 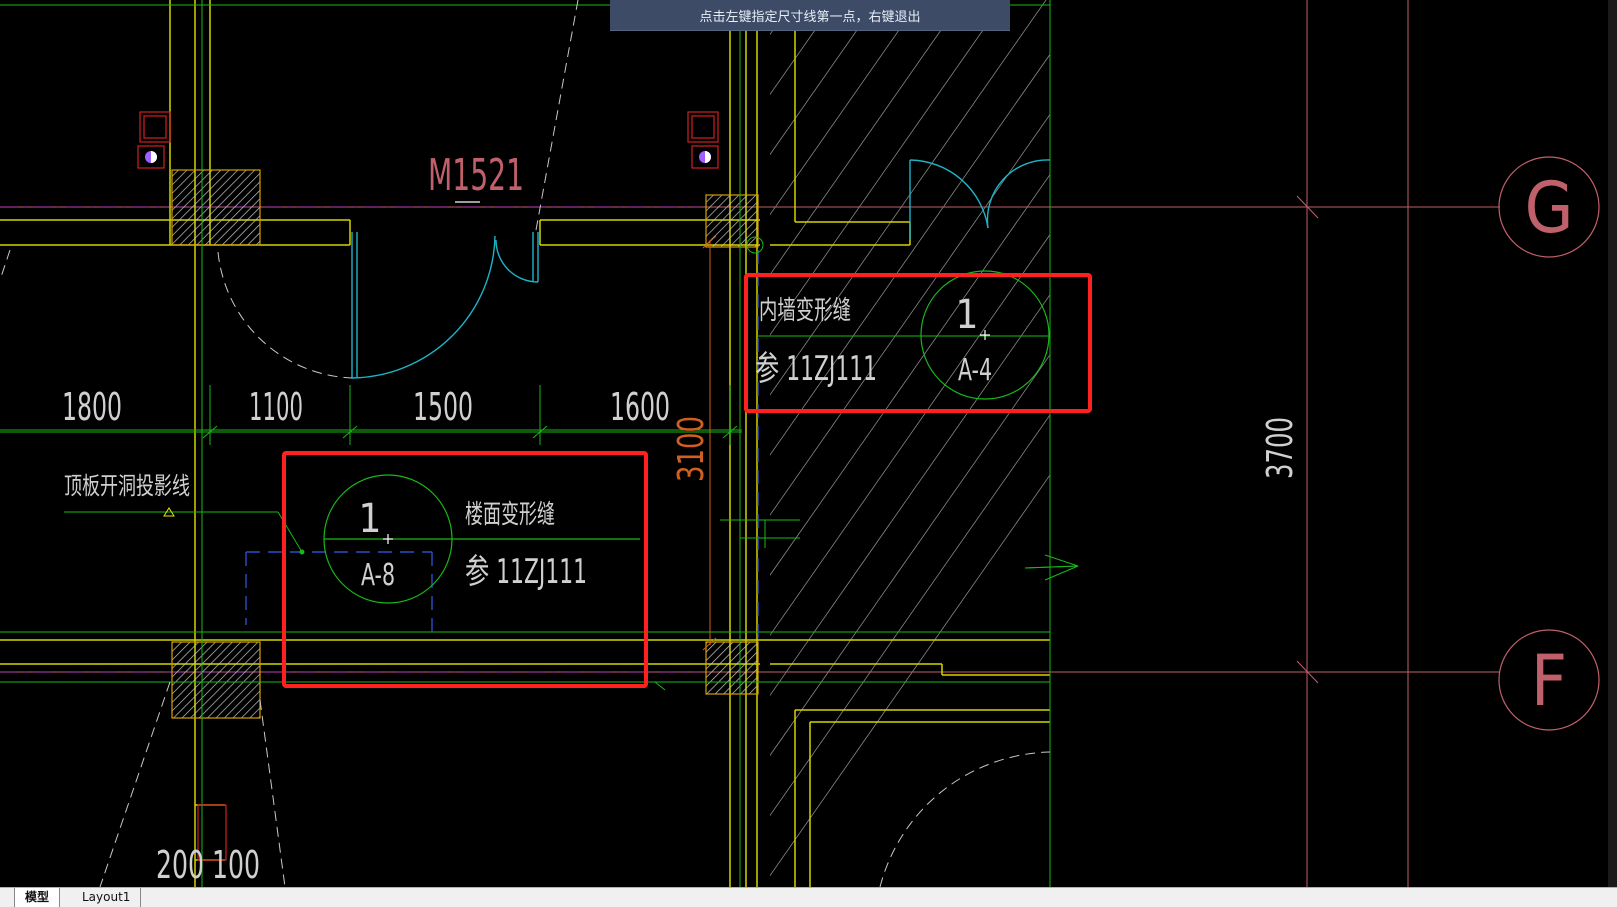 What do you see at coordinates (816, 369) in the screenshot?
I see `callout-wall-reference: 参 11ZJ111` at bounding box center [816, 369].